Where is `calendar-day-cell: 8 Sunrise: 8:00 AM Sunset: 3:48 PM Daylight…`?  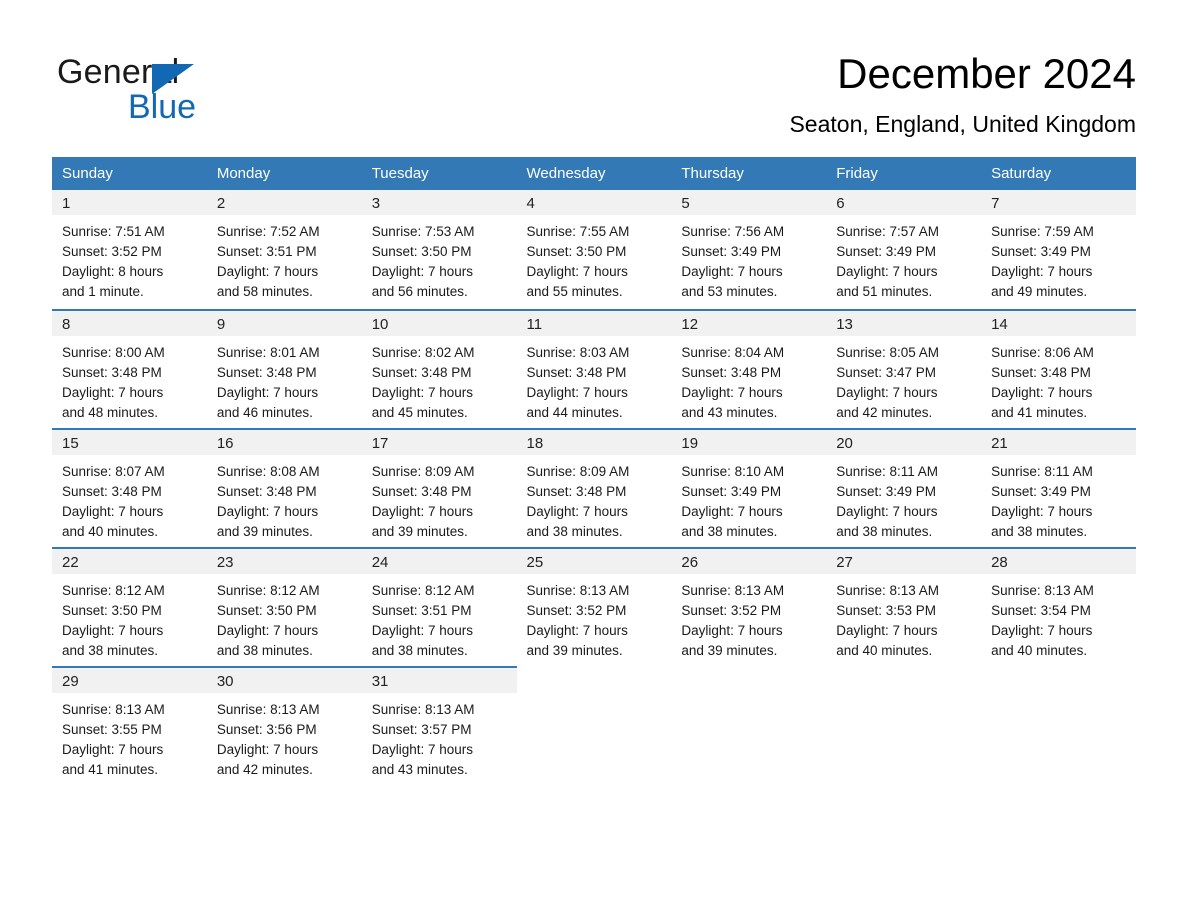
calendar-day-cell: 8 Sunrise: 8:00 AM Sunset: 3:48 PM Daylight… is located at coordinates (129, 368).